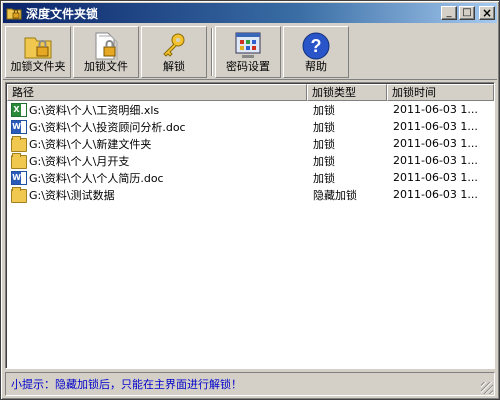 The width and height of the screenshot is (500, 400). I want to click on key-icon, so click(174, 45).